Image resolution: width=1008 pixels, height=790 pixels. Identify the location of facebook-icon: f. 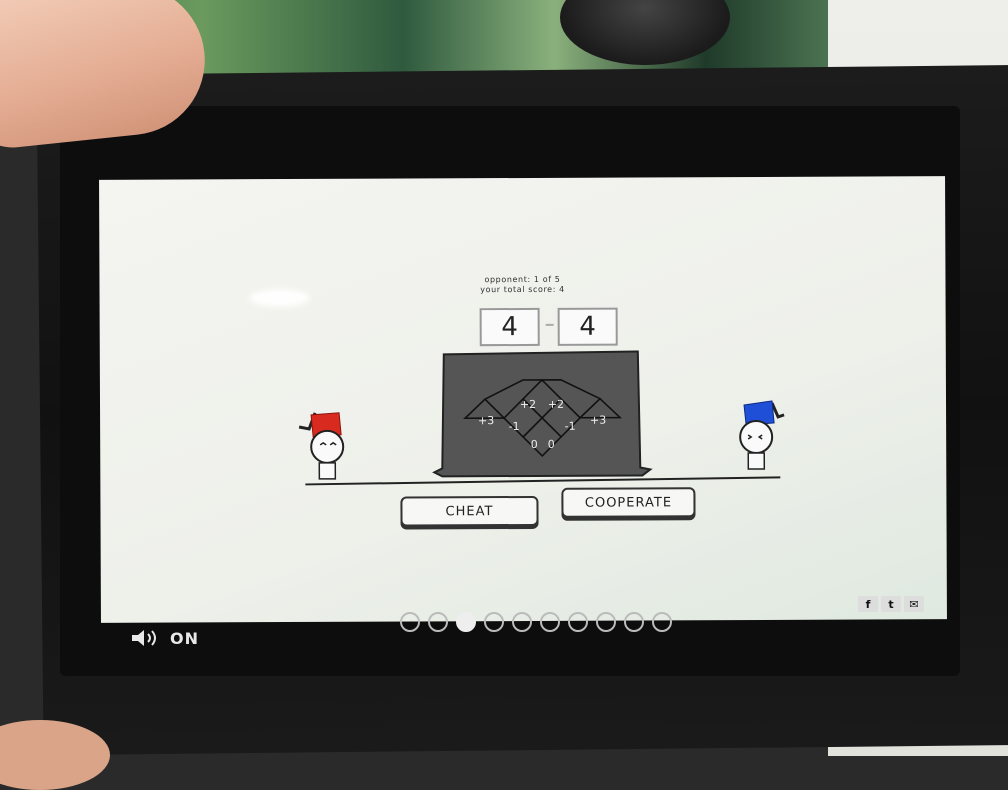
(868, 604).